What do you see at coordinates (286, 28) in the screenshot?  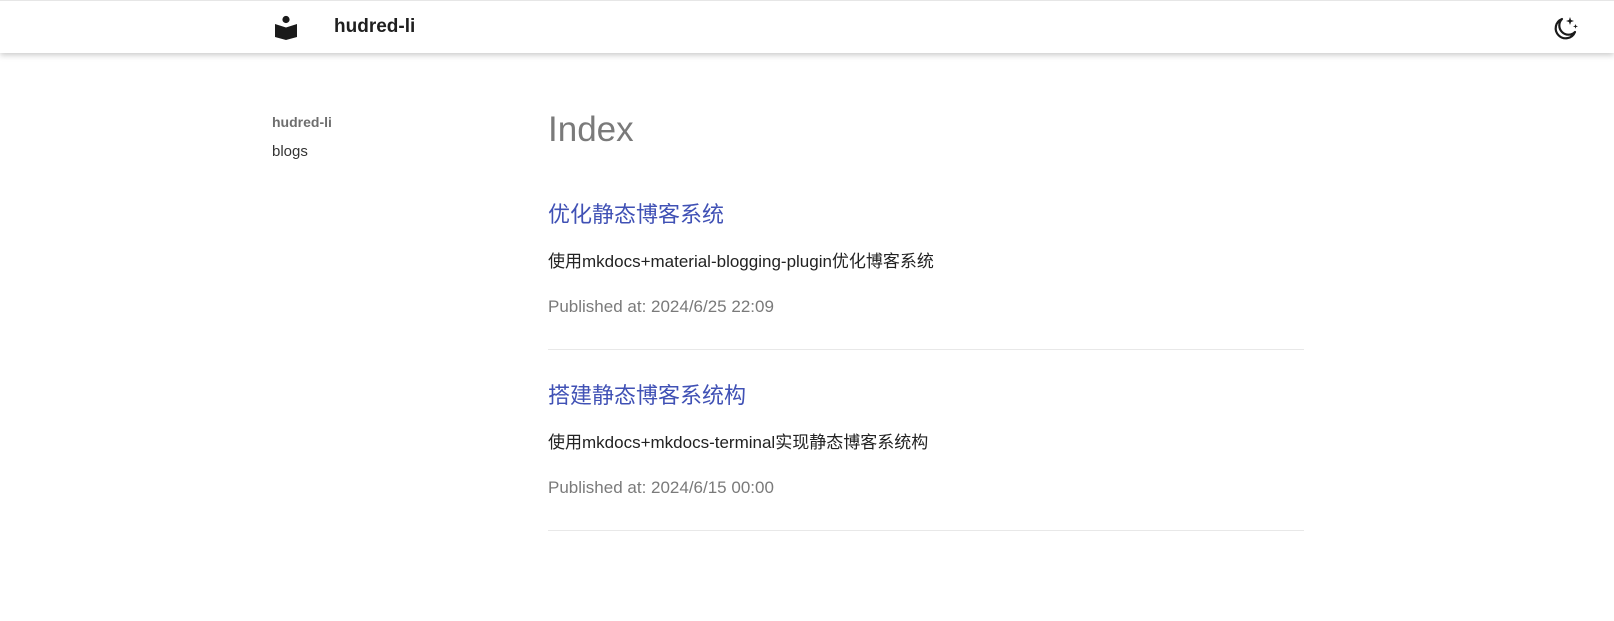 I see `reading-book-icon` at bounding box center [286, 28].